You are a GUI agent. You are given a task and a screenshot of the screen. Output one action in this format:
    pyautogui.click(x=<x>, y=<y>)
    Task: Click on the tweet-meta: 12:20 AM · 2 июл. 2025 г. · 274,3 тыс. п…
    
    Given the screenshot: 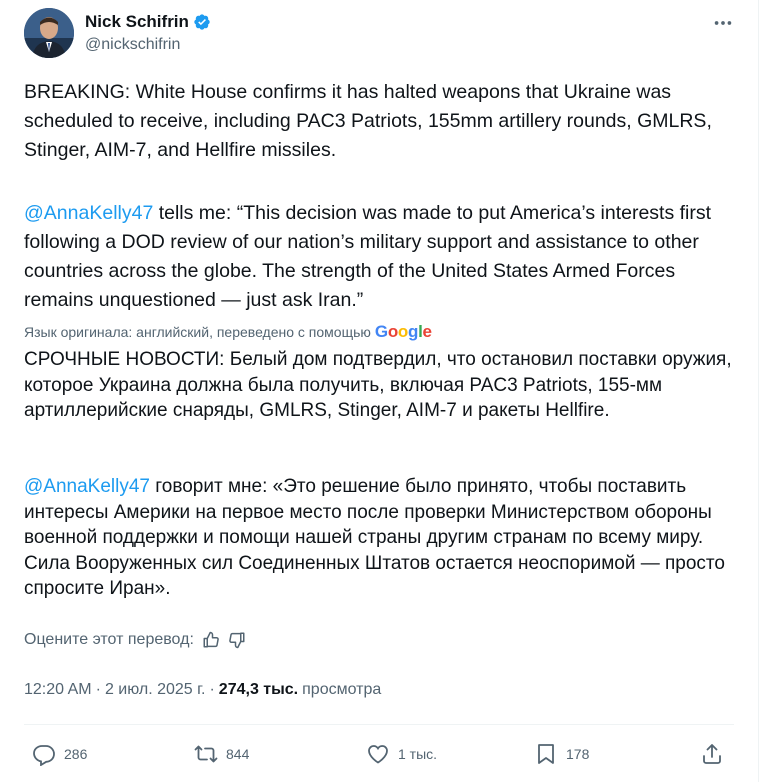 What is the action you would take?
    pyautogui.click(x=202, y=690)
    